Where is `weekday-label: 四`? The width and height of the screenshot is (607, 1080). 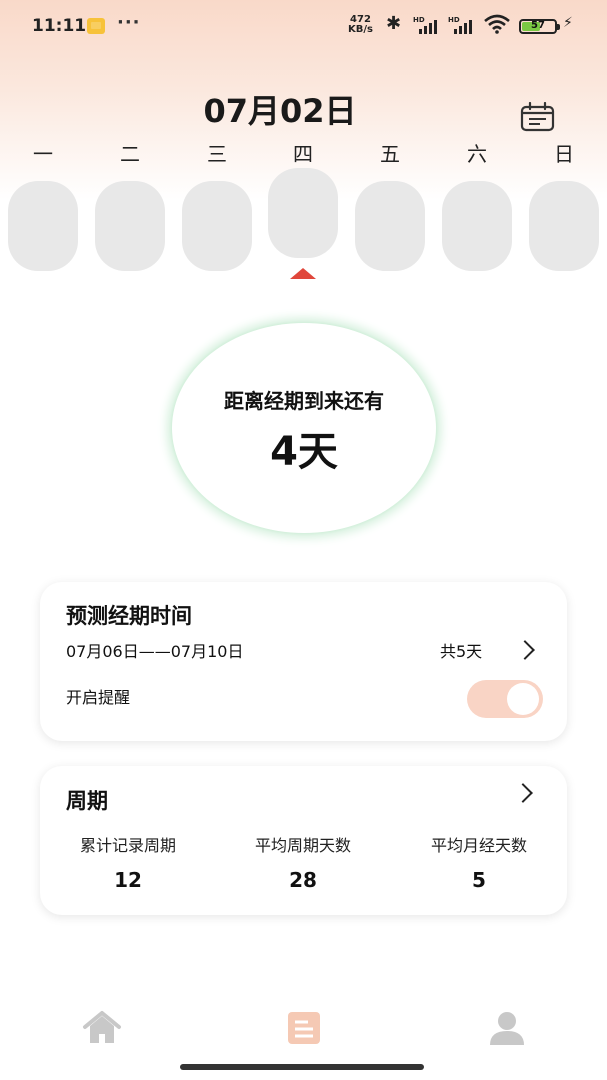
weekday-label: 四 is located at coordinates (303, 154).